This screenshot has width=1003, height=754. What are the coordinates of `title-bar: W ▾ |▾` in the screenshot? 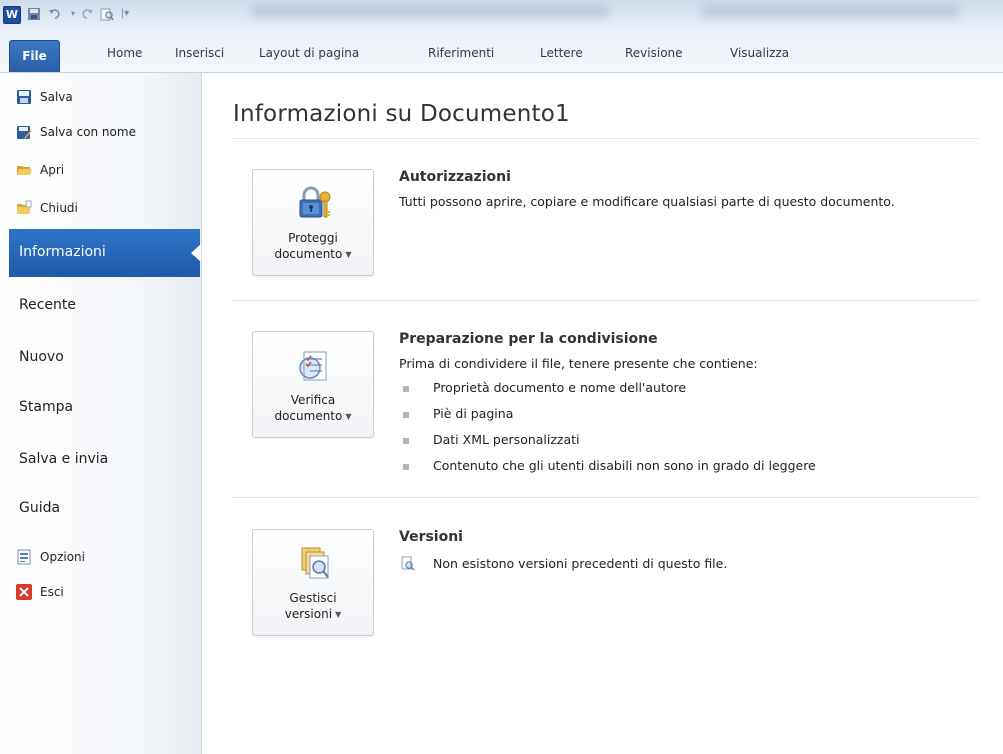 It's located at (501, 15).